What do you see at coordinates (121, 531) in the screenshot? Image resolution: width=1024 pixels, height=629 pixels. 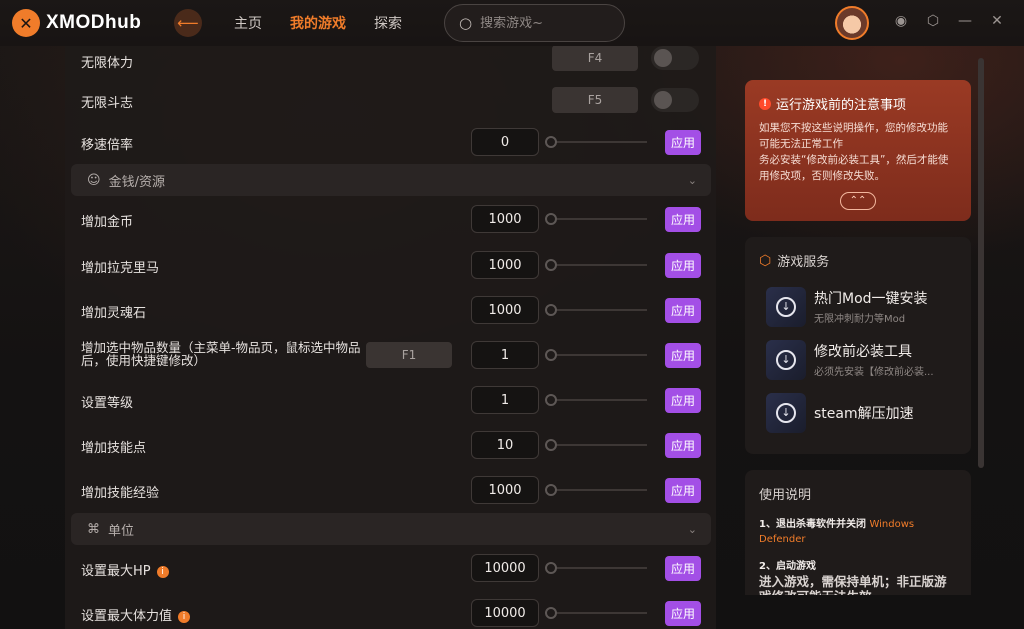 I see `section-title: 单位` at bounding box center [121, 531].